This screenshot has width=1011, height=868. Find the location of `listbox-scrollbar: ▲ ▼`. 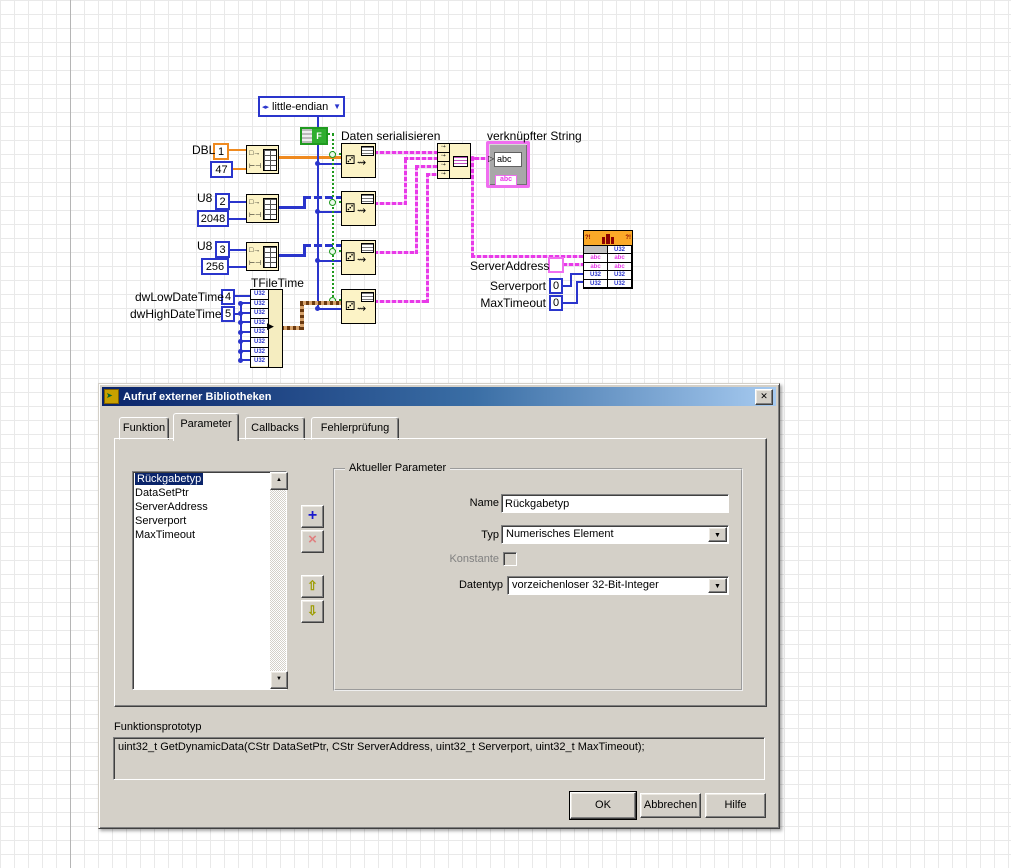

listbox-scrollbar: ▲ ▼ is located at coordinates (279, 580).